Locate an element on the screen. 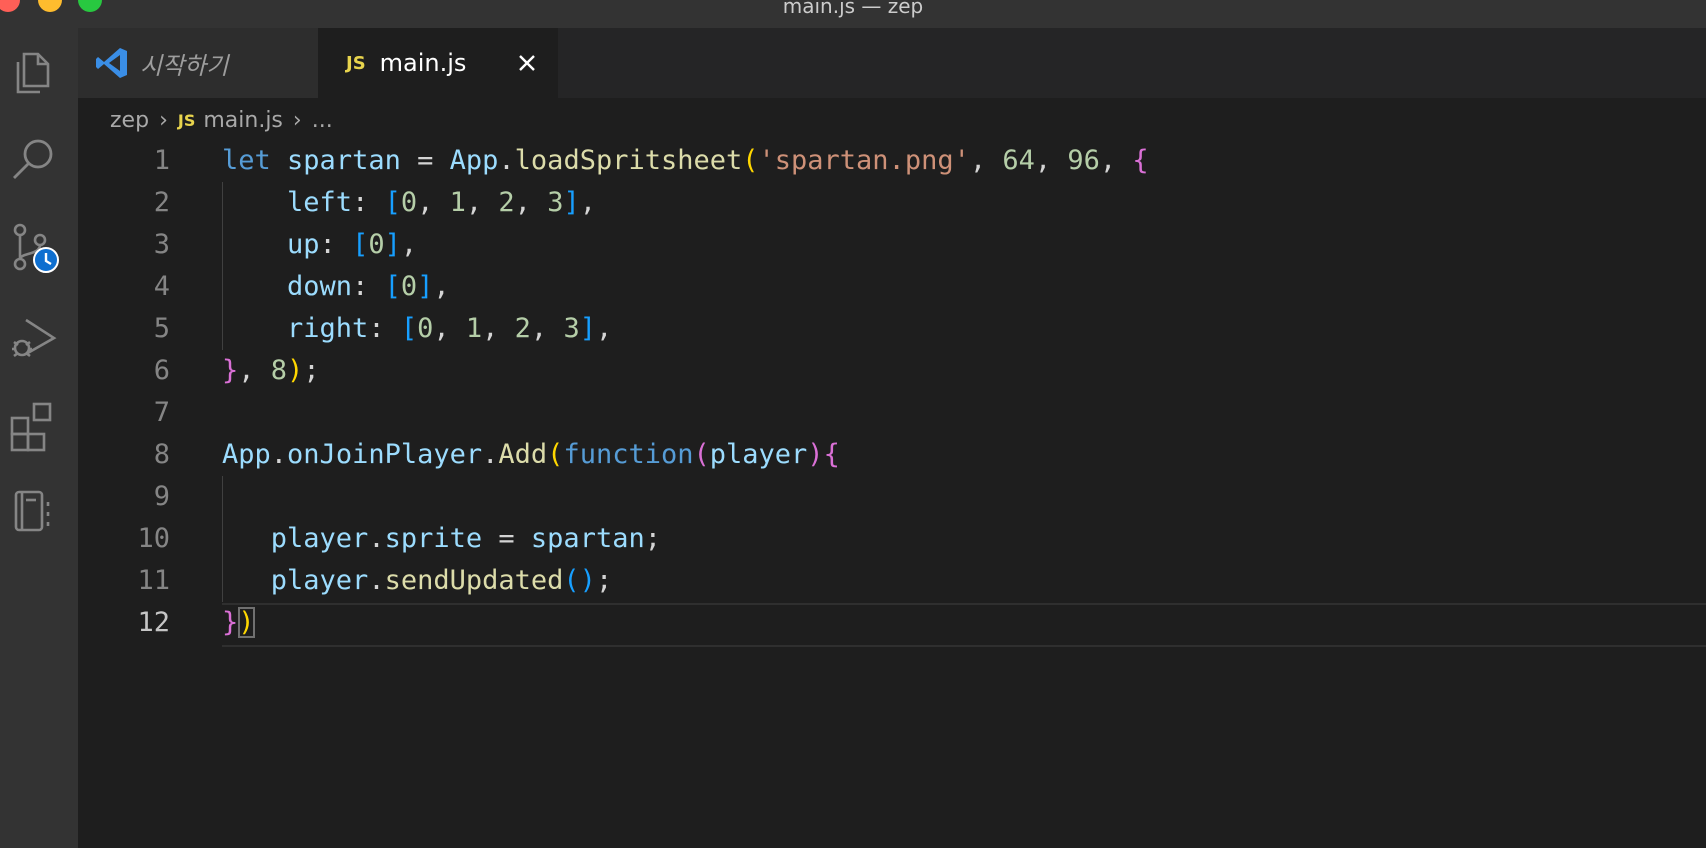 The height and width of the screenshot is (848, 1706). code-line-text: }, 8); is located at coordinates (271, 370).